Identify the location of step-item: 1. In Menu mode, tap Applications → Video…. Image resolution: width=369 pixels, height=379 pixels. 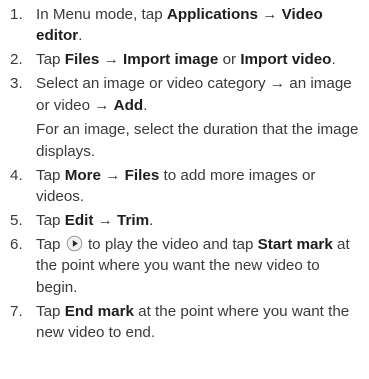
(186, 25).